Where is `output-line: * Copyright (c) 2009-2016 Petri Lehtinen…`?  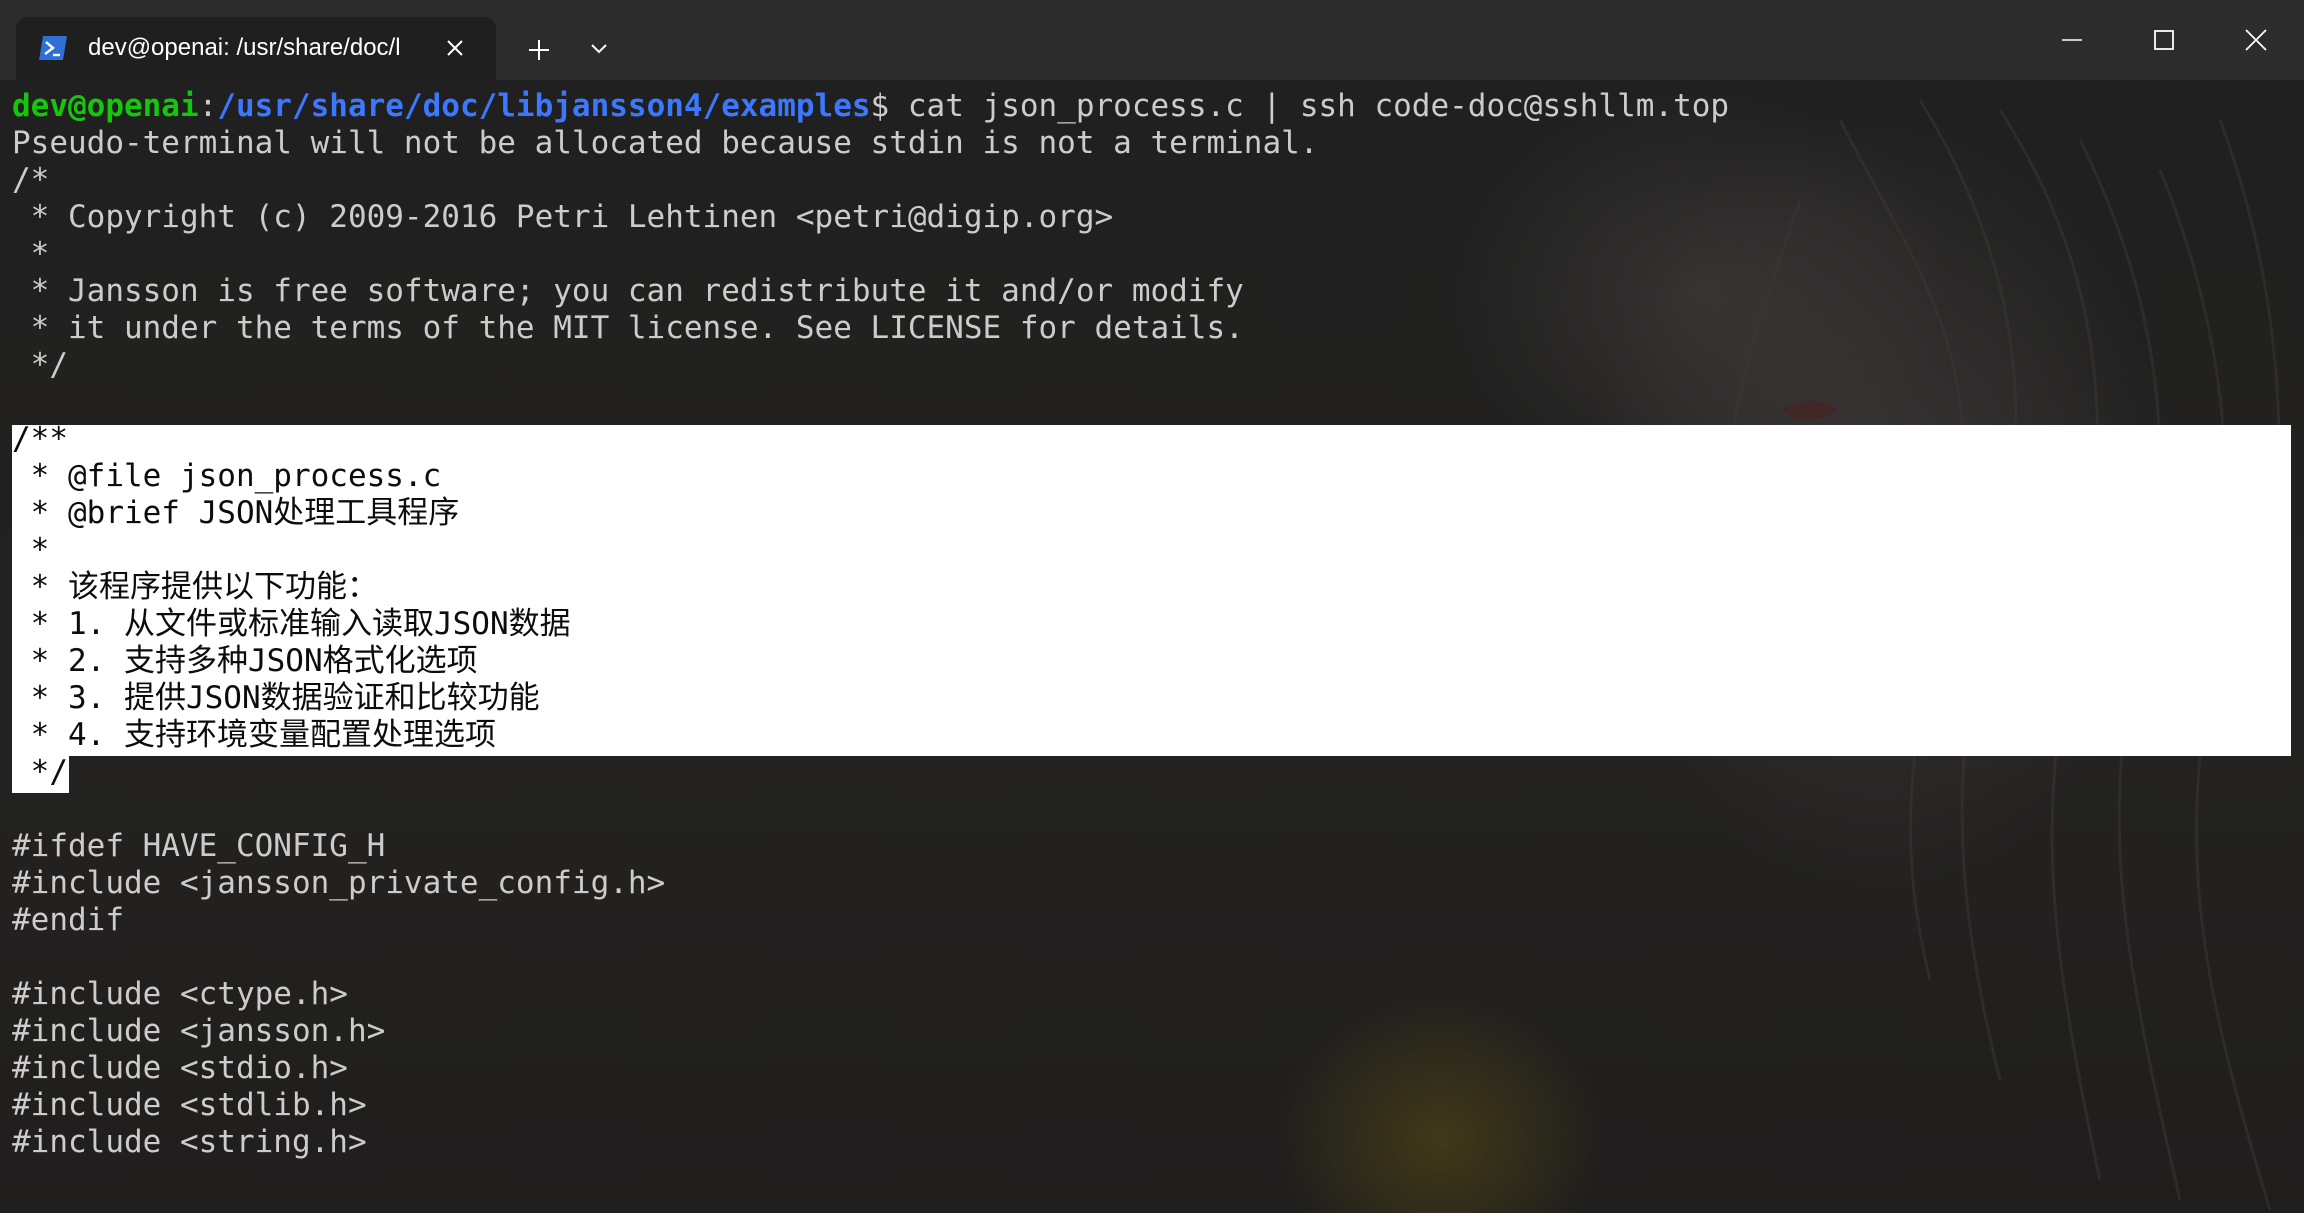 output-line: * Copyright (c) 2009-2016 Petri Lehtinen… is located at coordinates (563, 217).